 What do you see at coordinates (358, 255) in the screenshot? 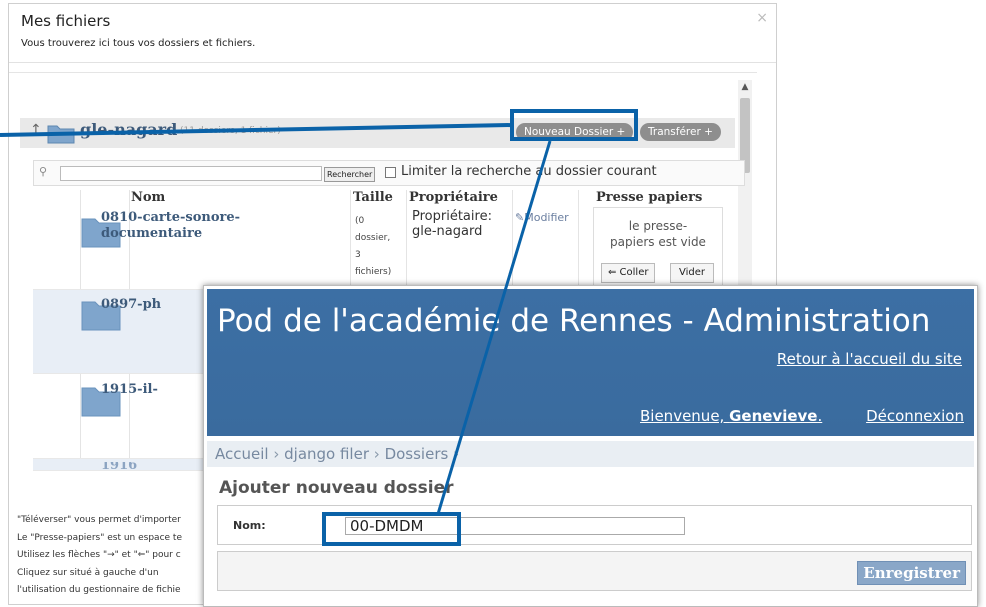
I see `size-line: 3` at bounding box center [358, 255].